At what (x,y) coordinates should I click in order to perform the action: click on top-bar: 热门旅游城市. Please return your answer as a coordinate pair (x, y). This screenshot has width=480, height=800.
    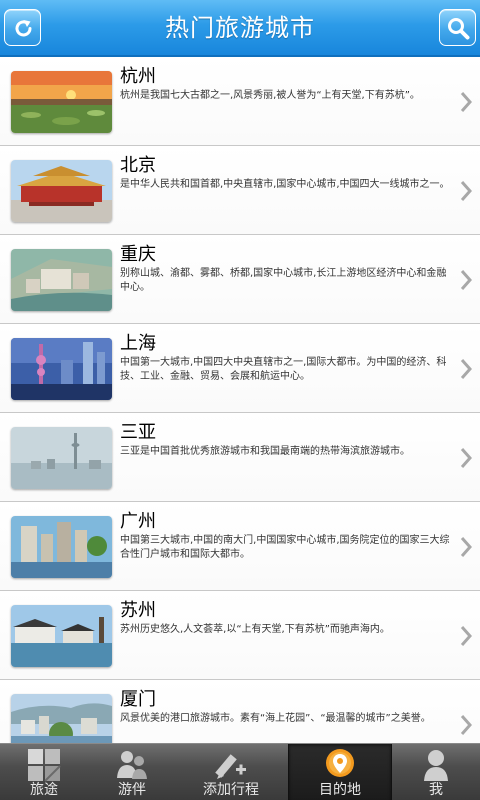
    Looking at the image, I should click on (240, 28).